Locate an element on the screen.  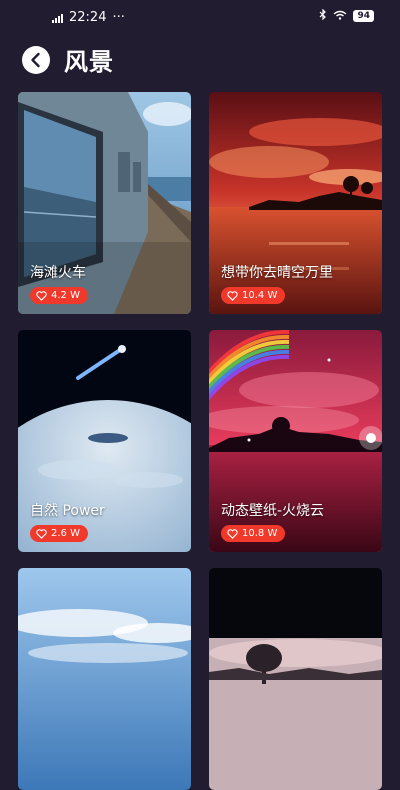
like-badge: 4.2 W is located at coordinates (59, 295).